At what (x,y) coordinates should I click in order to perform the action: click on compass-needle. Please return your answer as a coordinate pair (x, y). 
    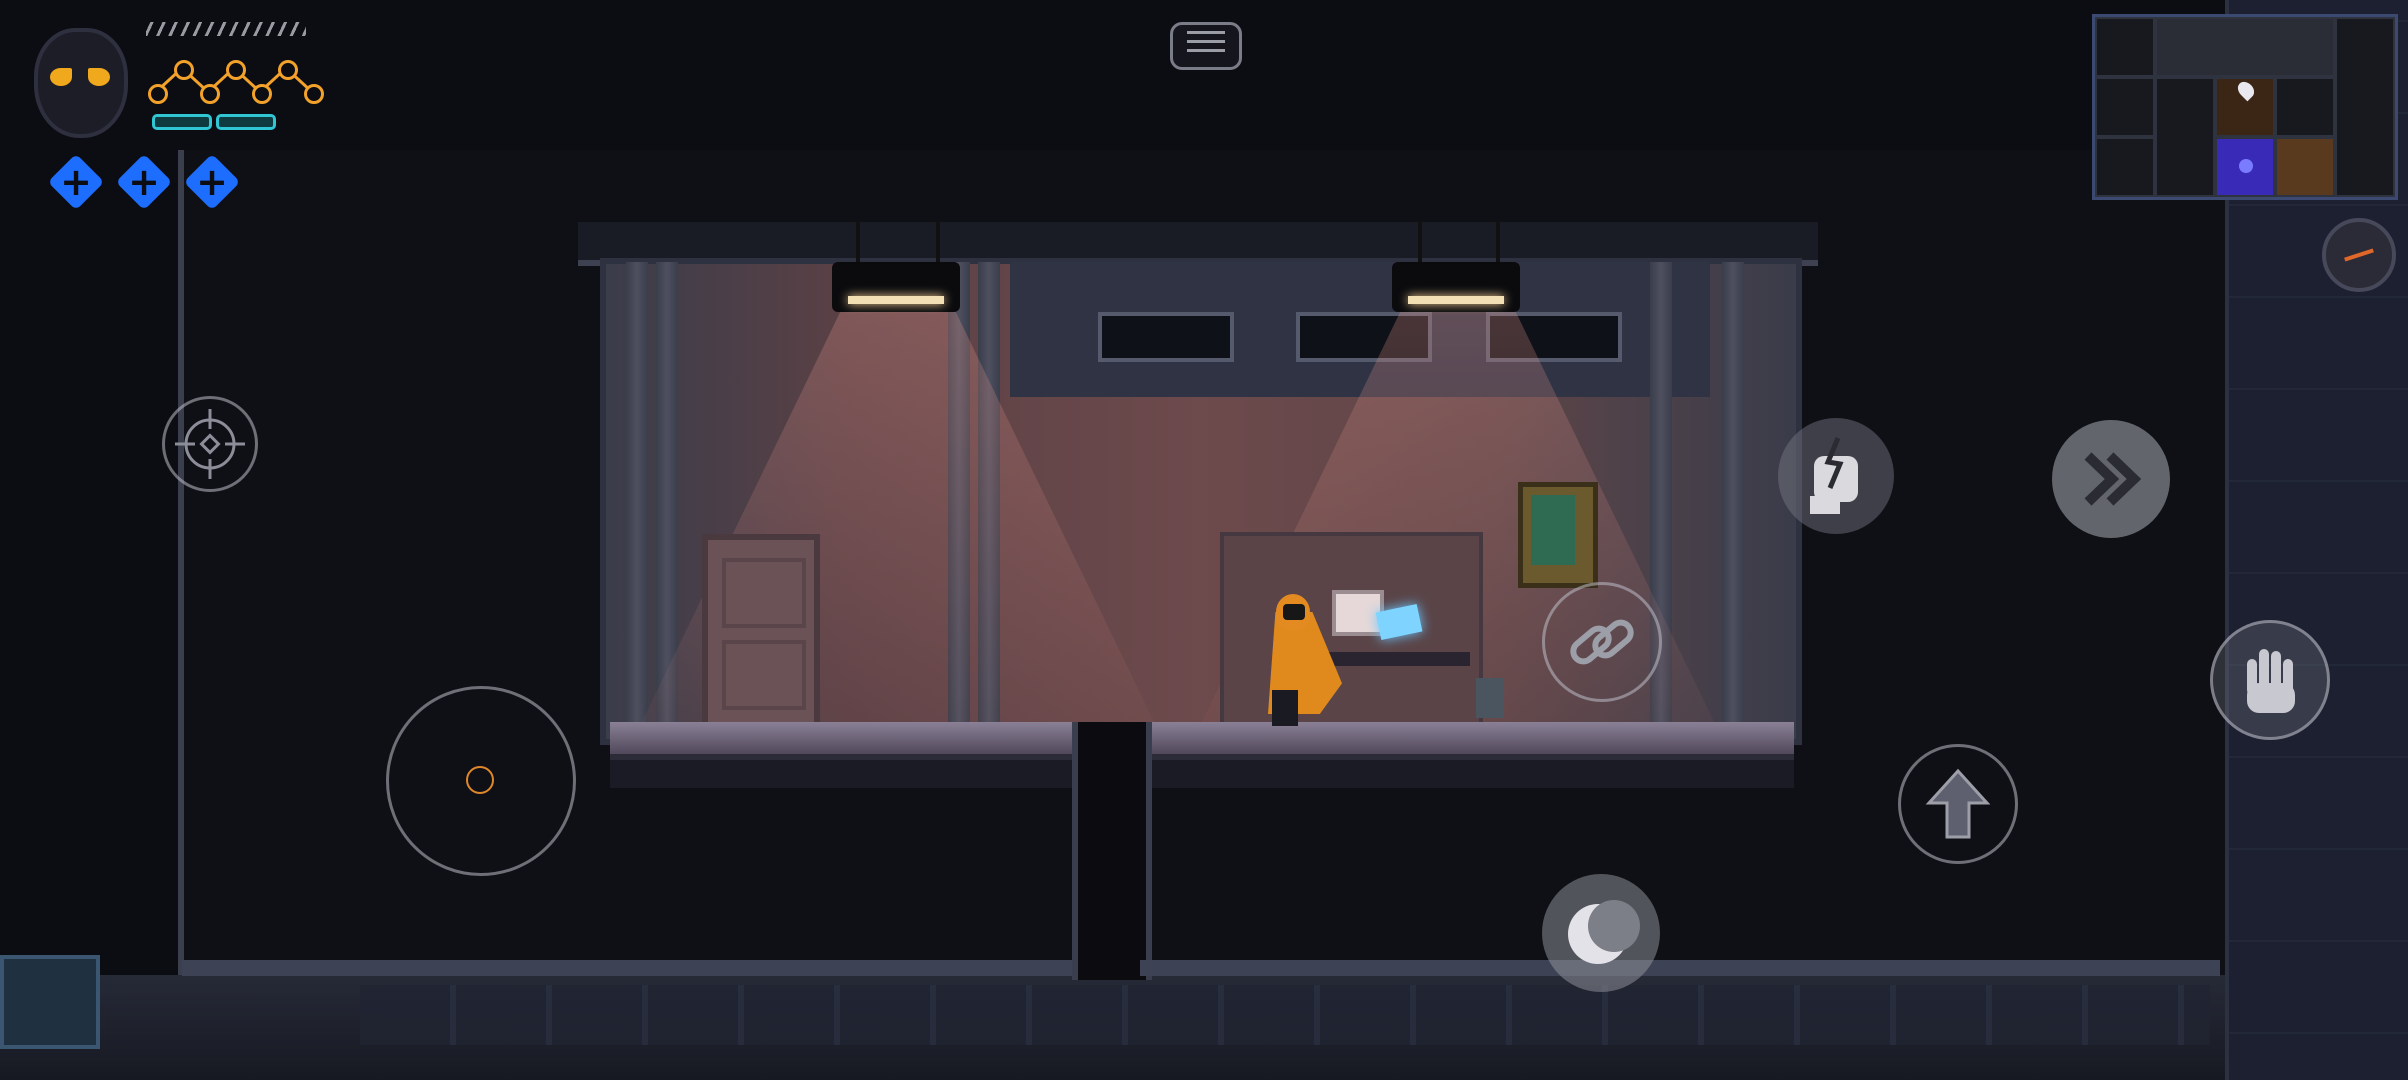
    Looking at the image, I should click on (2359, 255).